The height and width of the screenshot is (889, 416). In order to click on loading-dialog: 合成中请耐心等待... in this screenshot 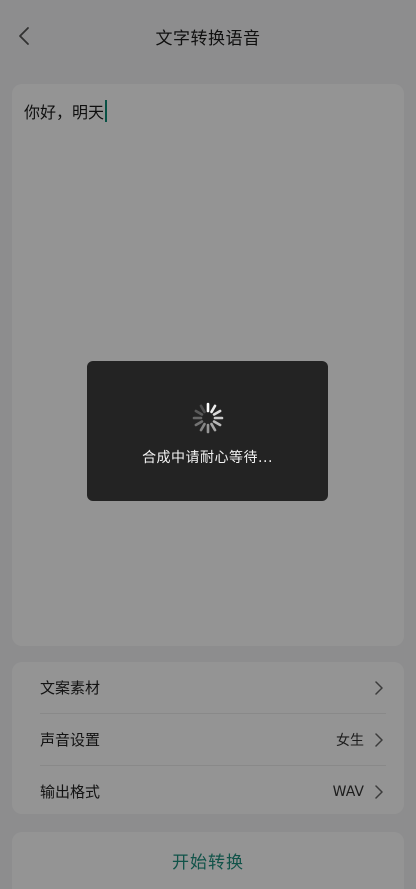, I will do `click(207, 431)`.